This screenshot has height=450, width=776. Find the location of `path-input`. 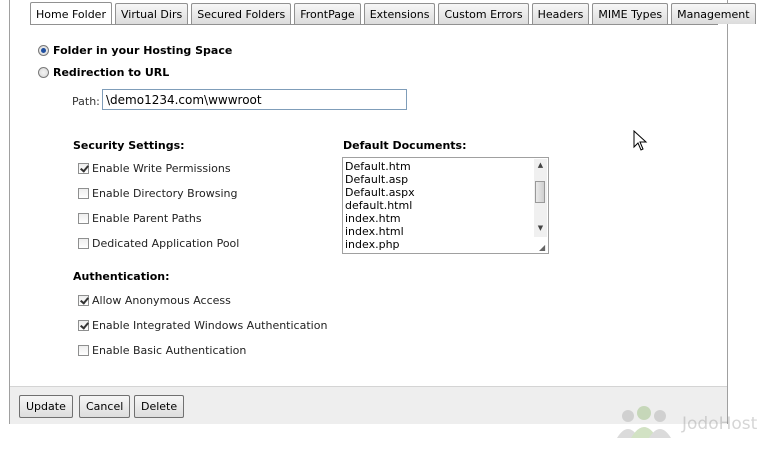

path-input is located at coordinates (254, 99).